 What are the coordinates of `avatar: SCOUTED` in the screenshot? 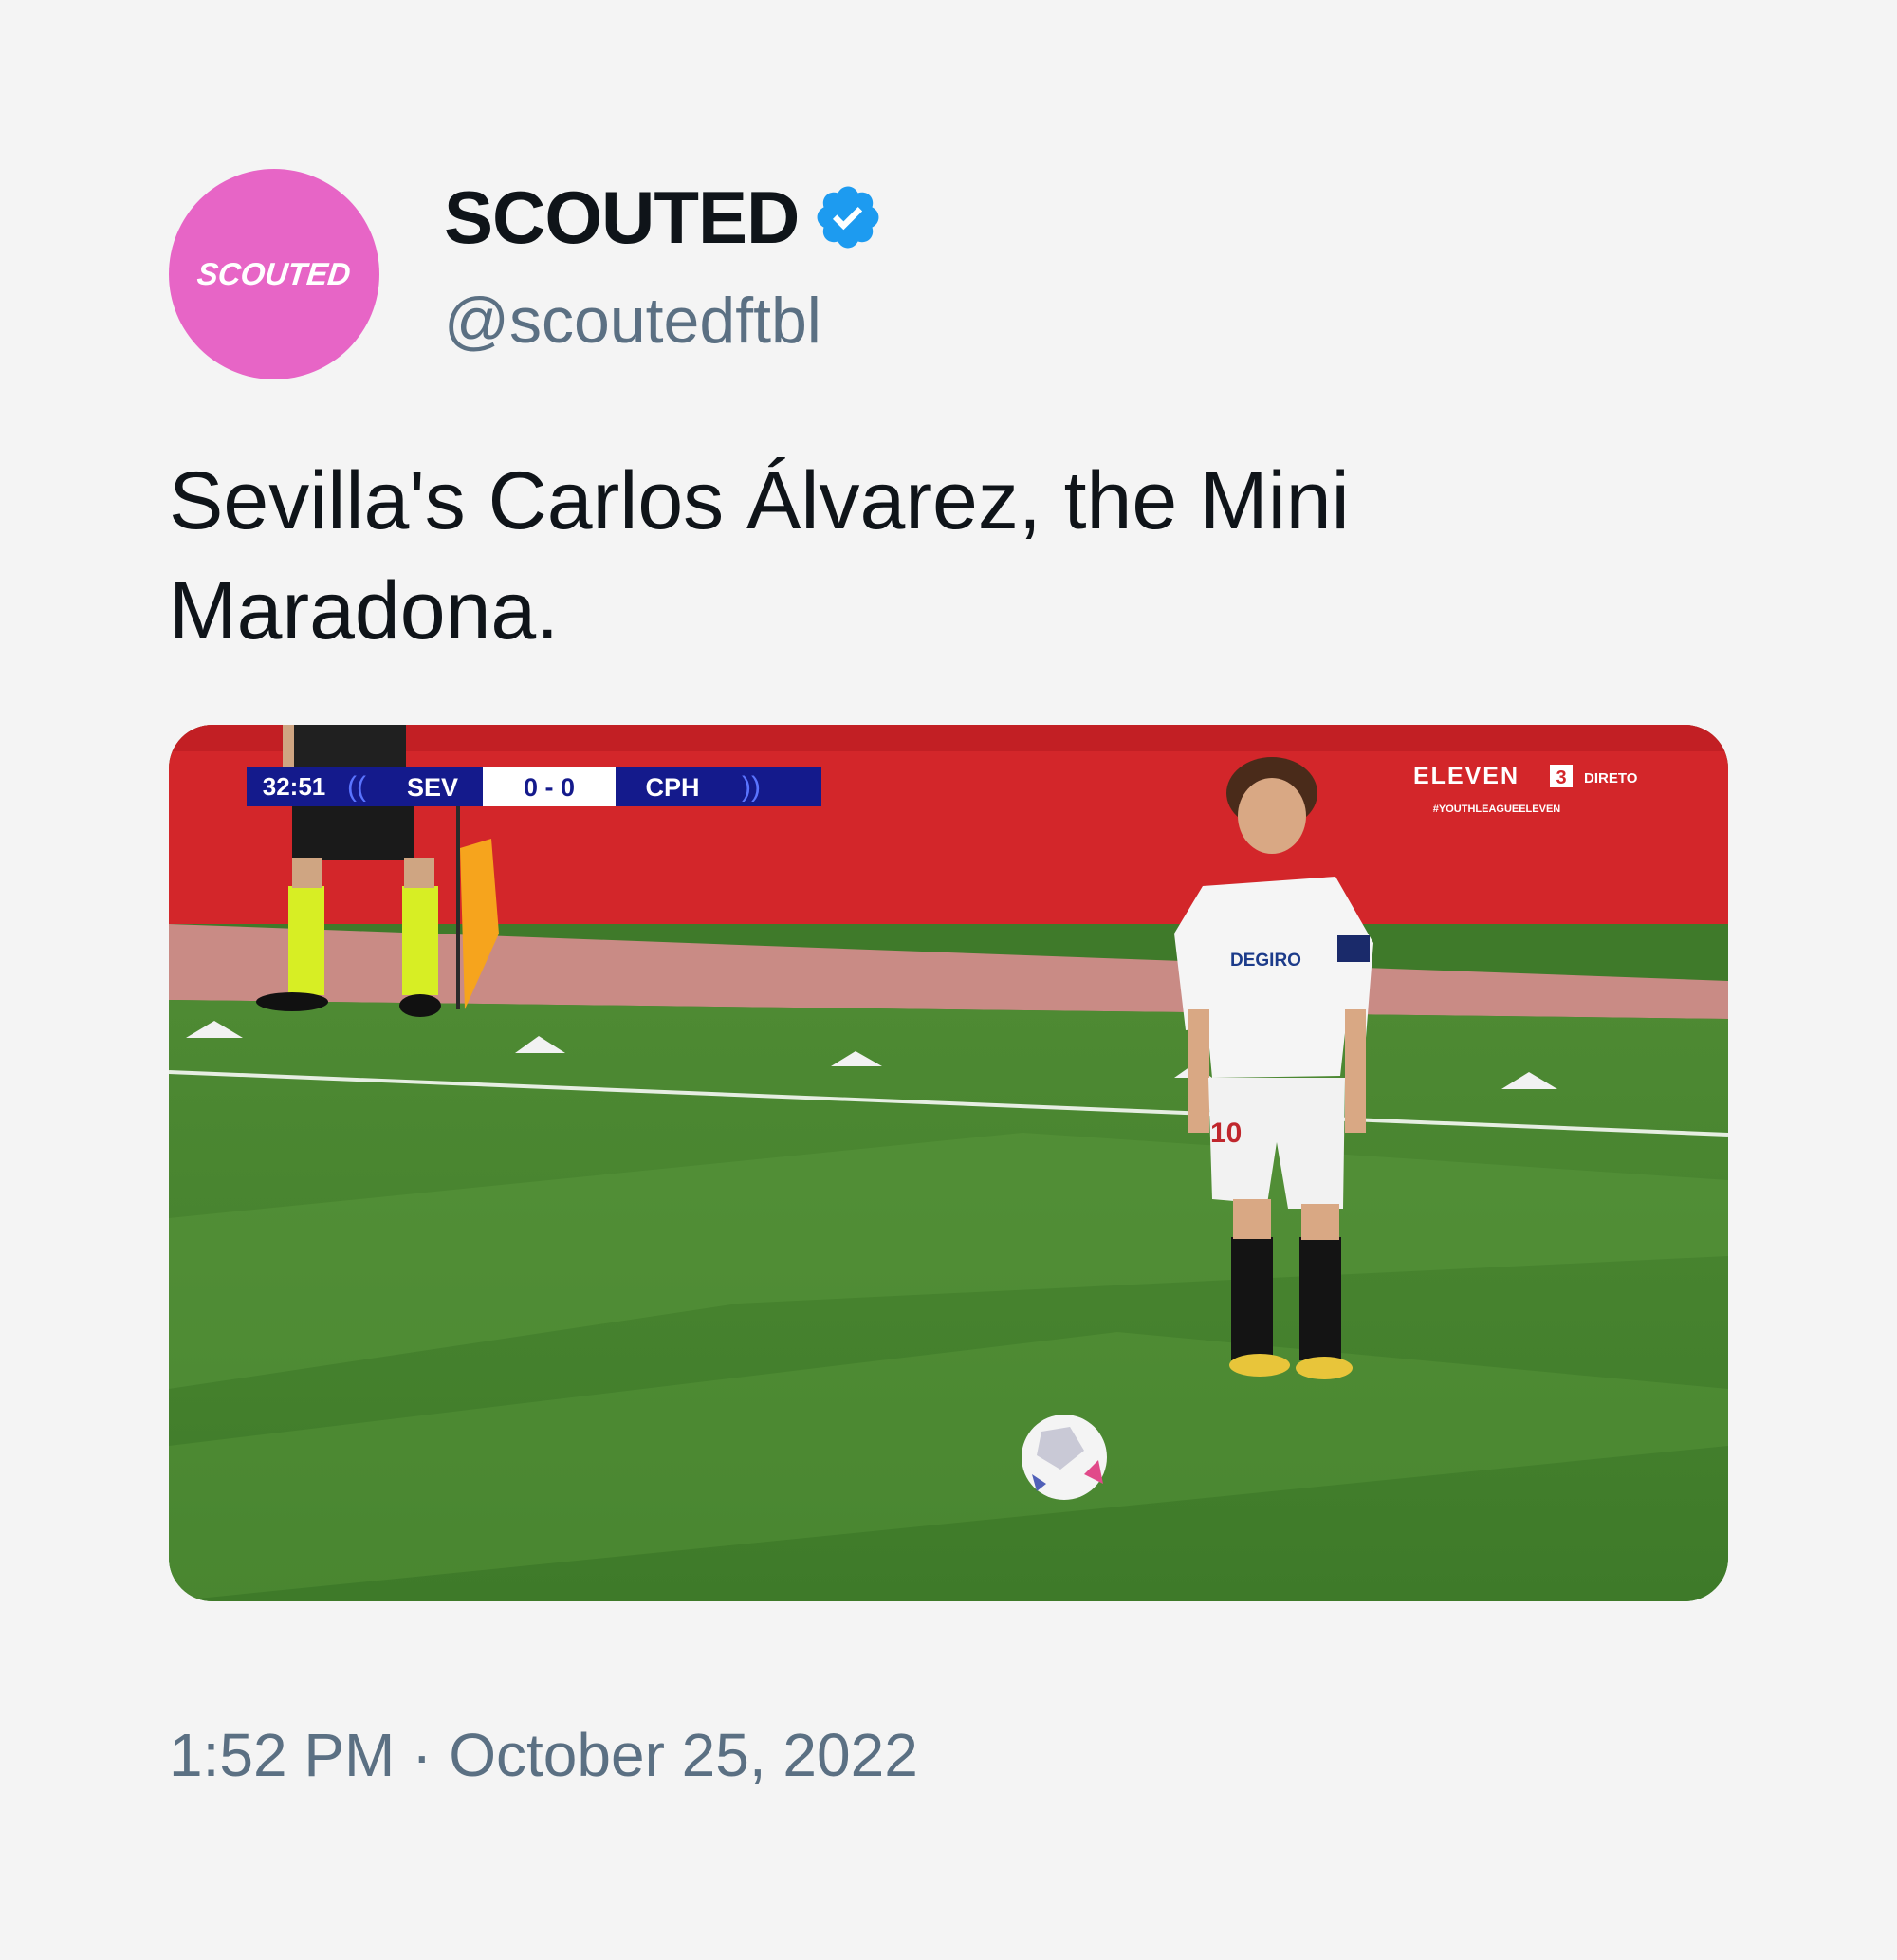 It's located at (274, 274).